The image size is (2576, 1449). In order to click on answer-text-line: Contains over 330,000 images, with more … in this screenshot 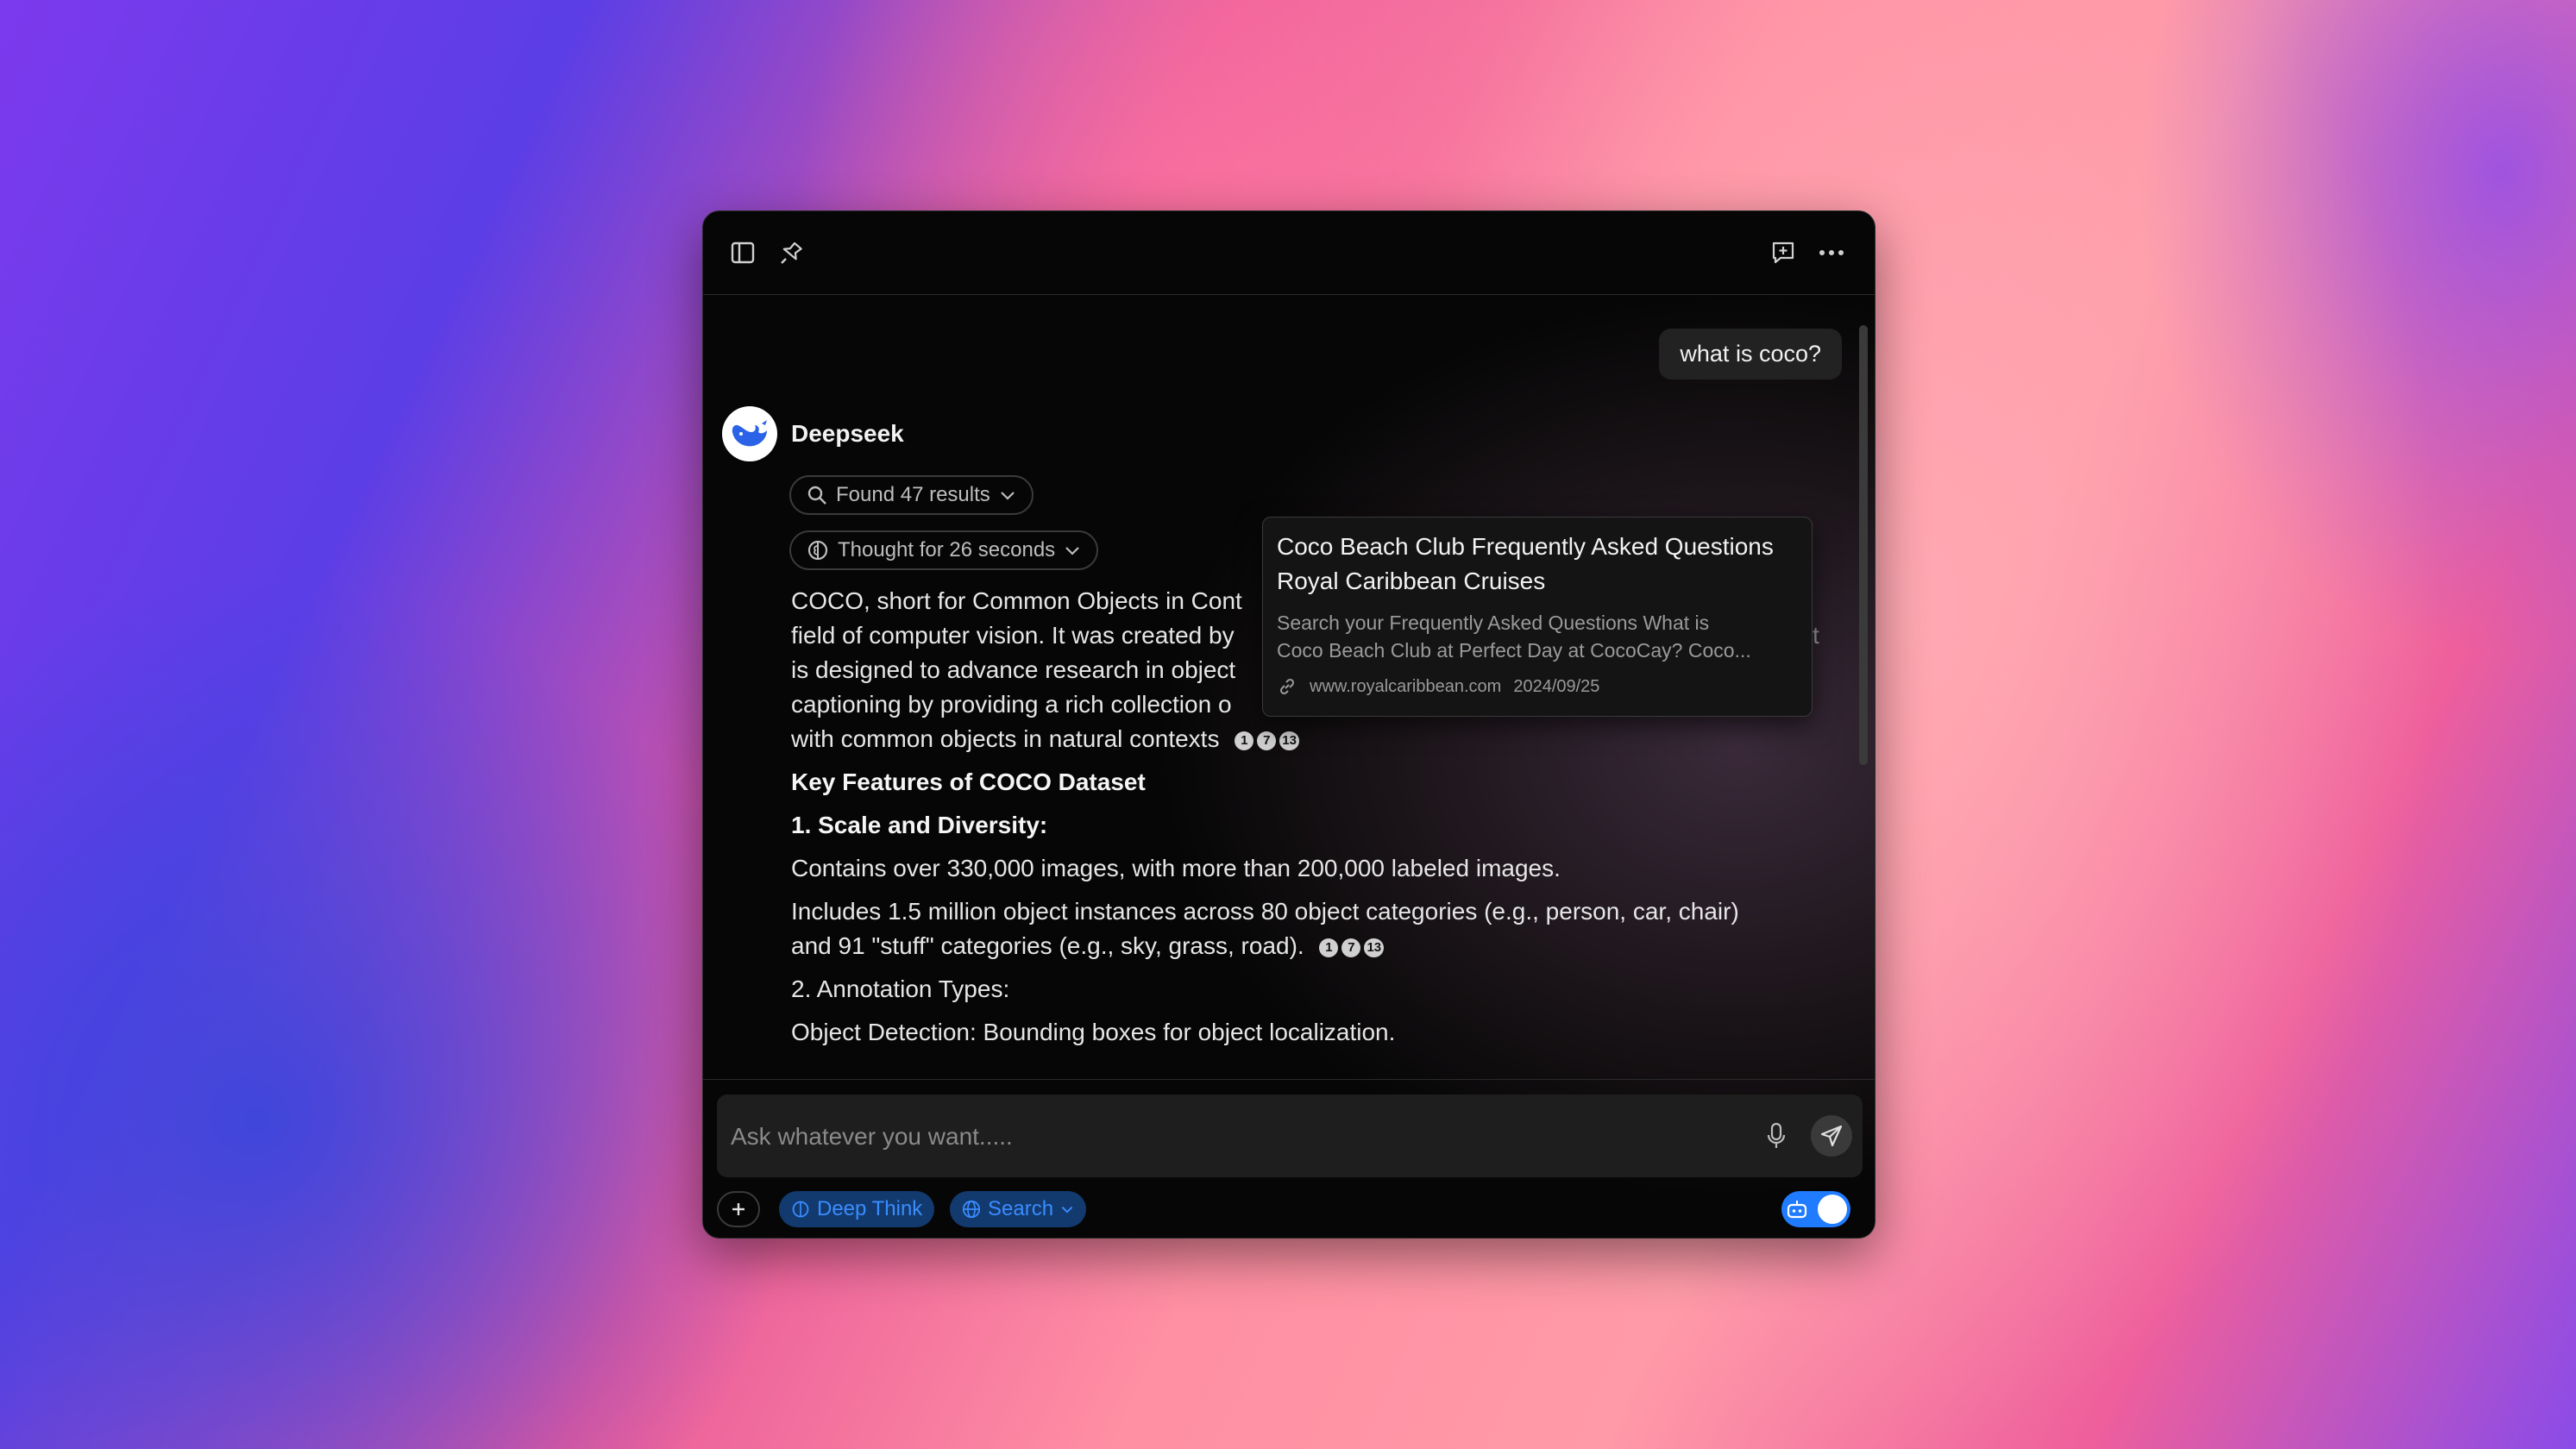, I will do `click(1176, 868)`.